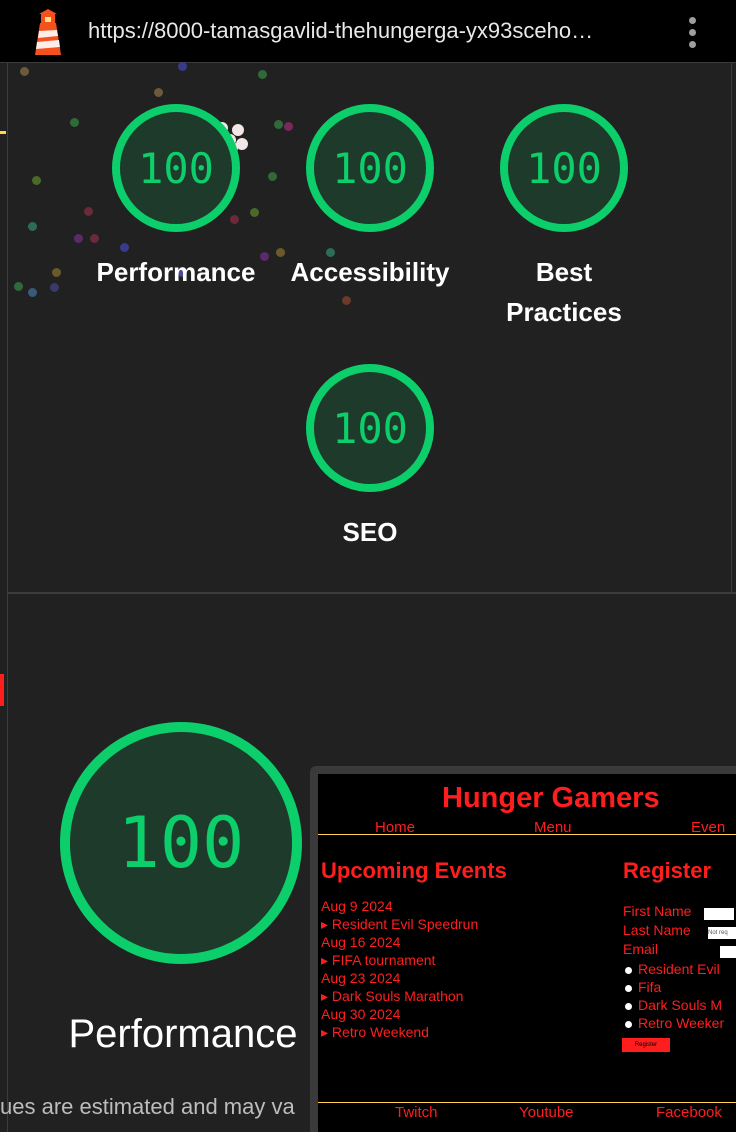  I want to click on performance-gauge: 100, so click(176, 168).